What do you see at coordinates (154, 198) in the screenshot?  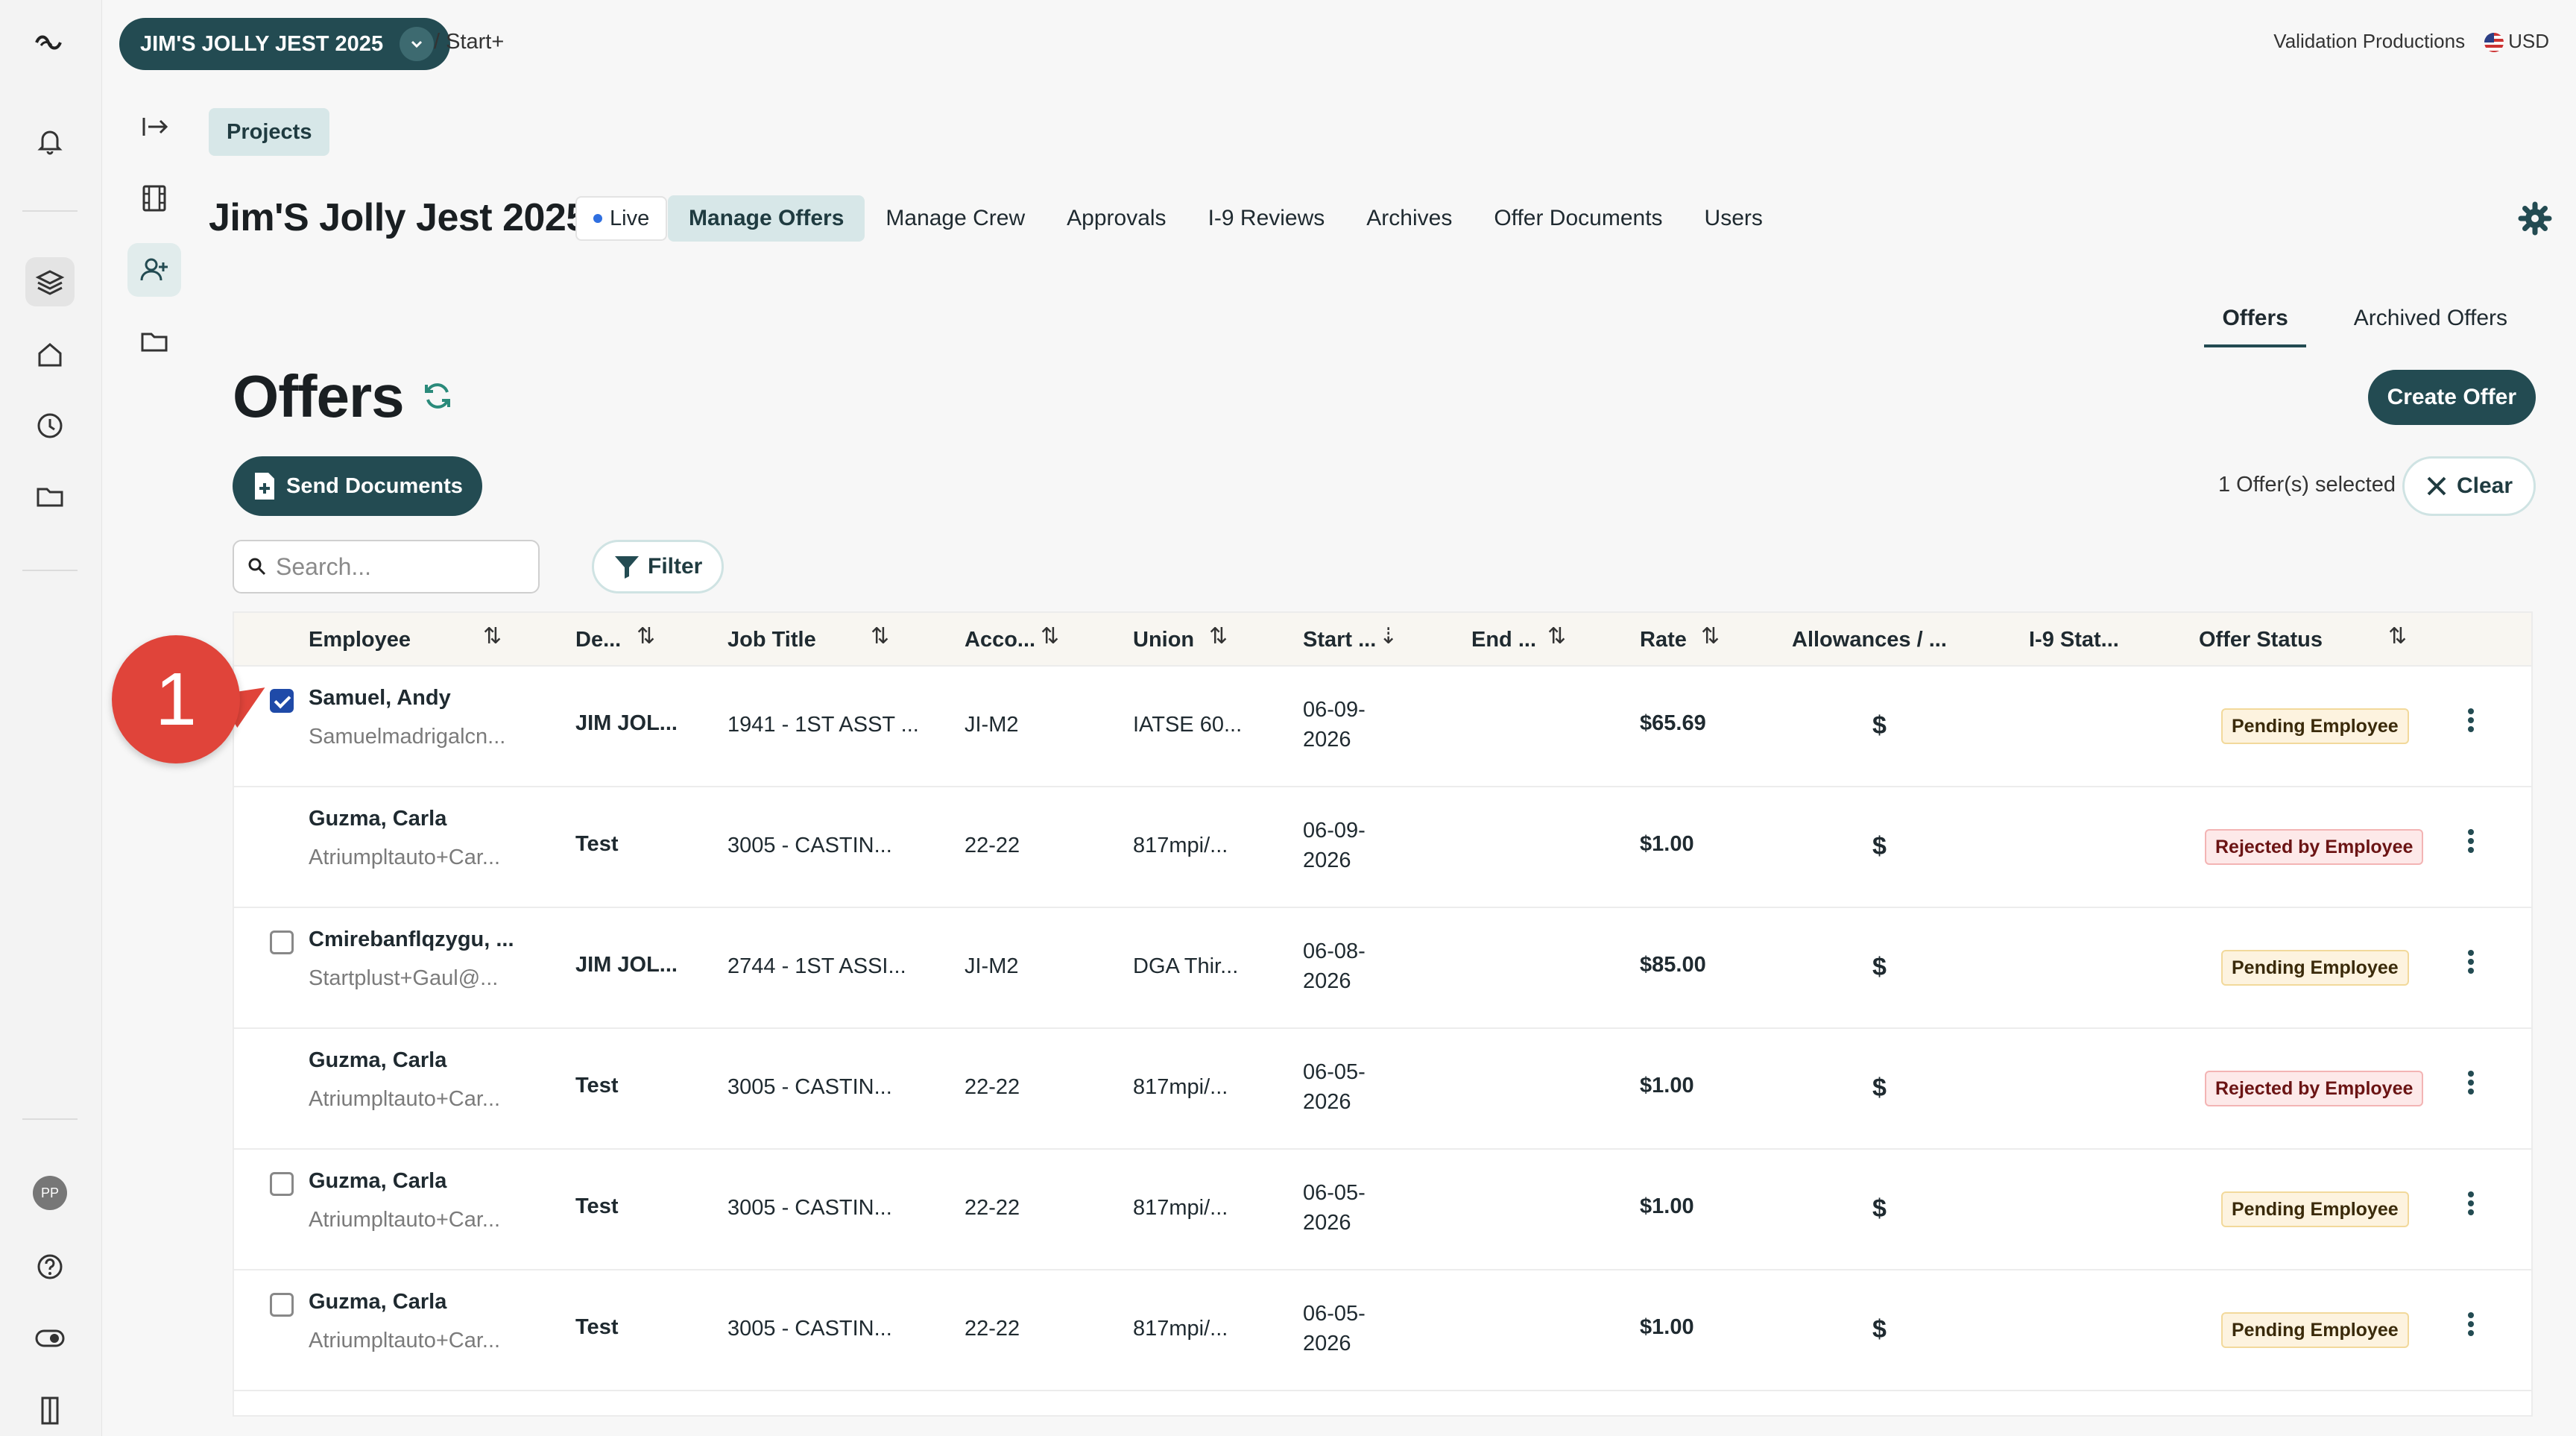 I see `film-icon` at bounding box center [154, 198].